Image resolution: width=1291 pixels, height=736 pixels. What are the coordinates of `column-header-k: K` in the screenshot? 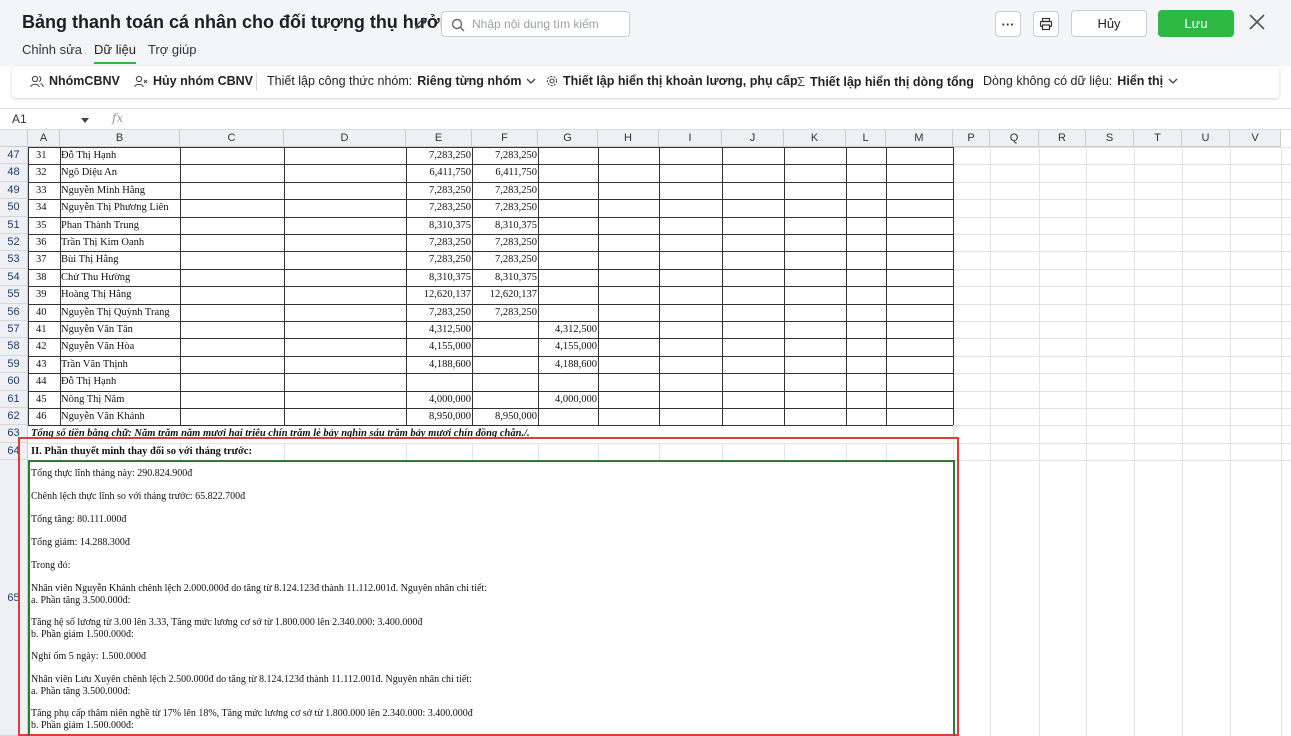 It's located at (815, 138).